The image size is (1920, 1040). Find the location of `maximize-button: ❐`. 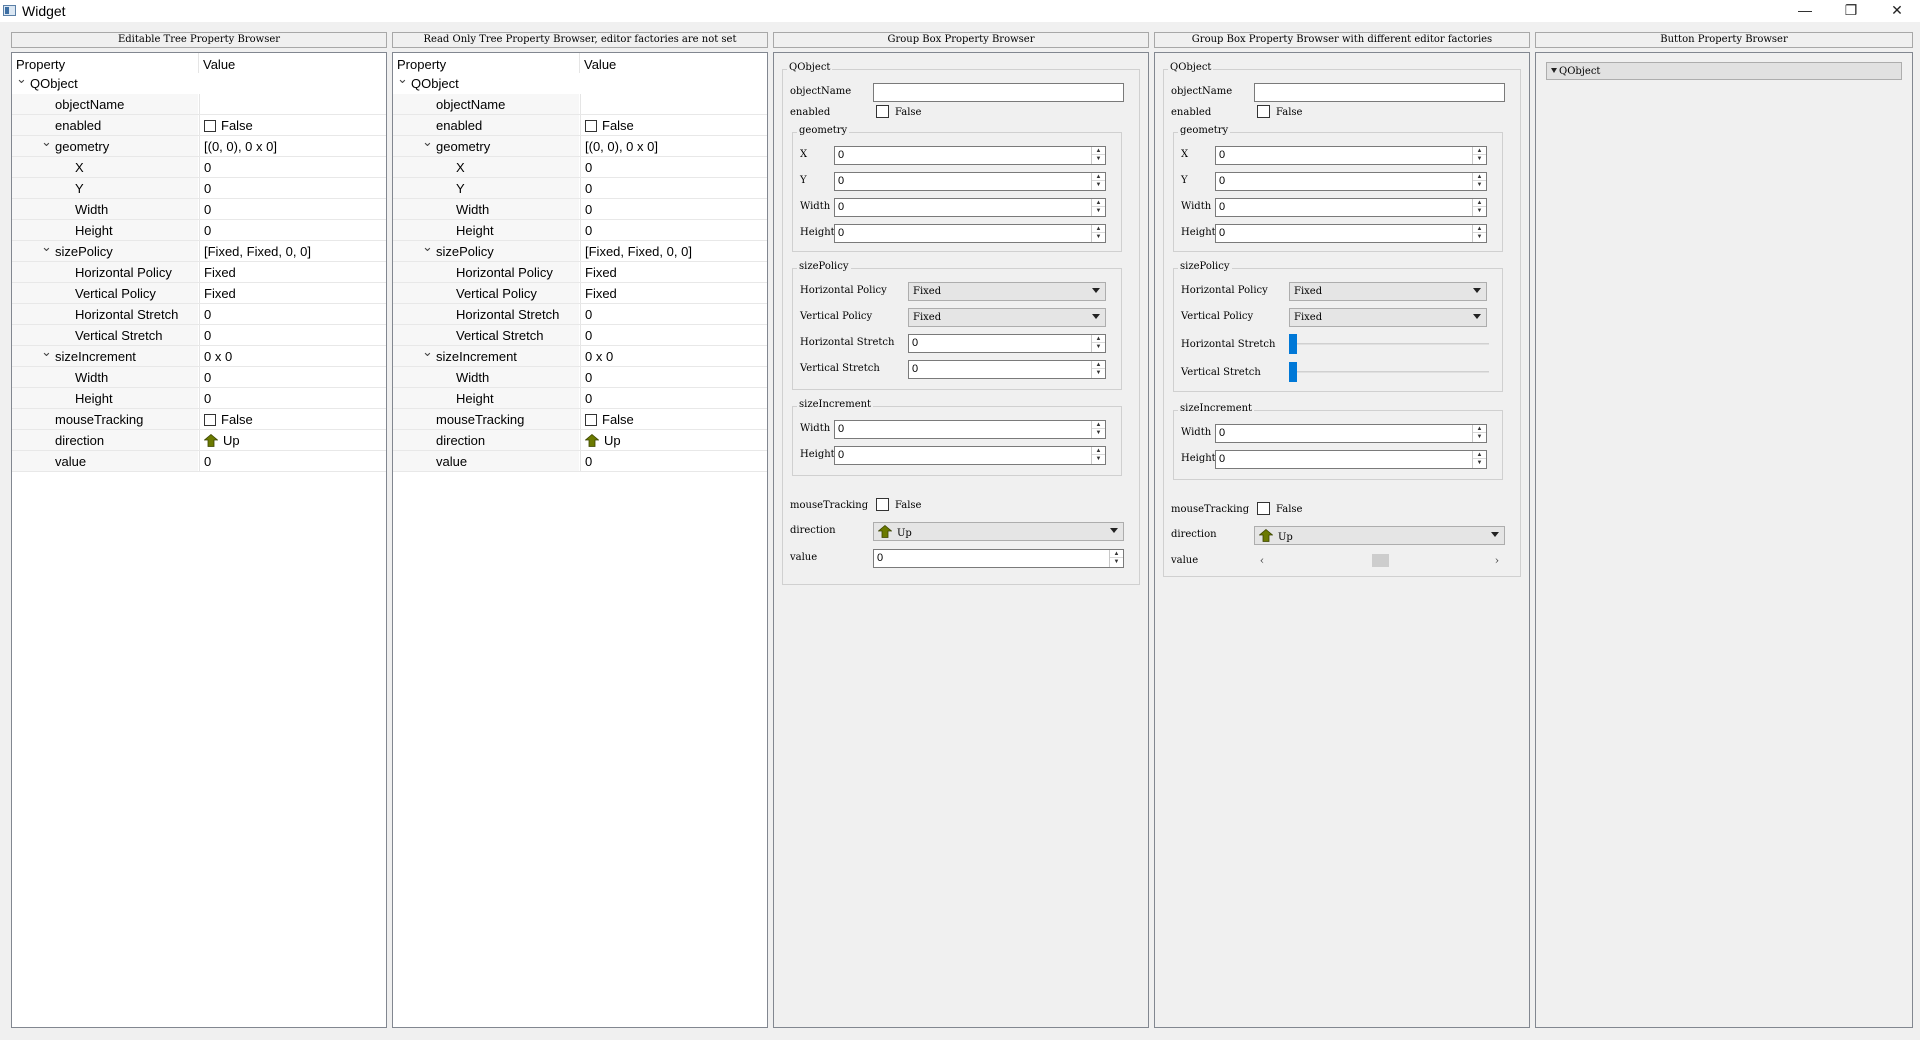

maximize-button: ❐ is located at coordinates (1851, 11).